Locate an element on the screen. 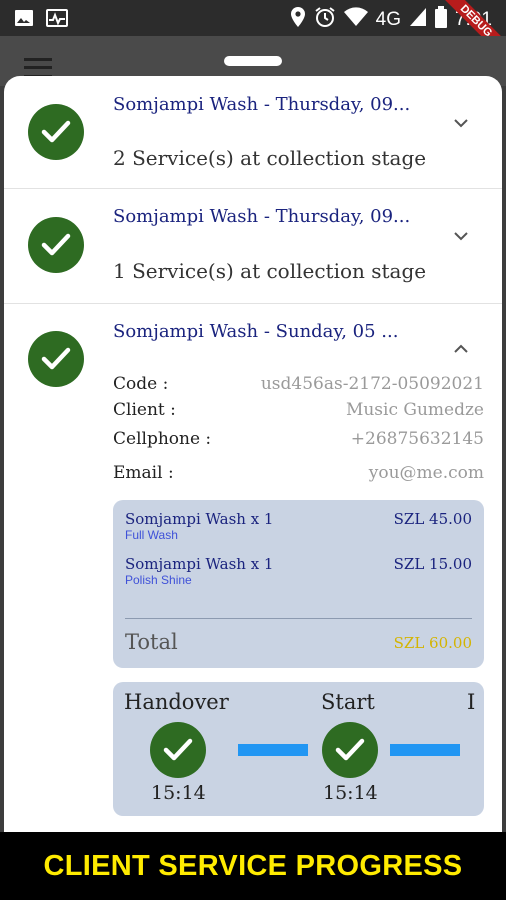 This screenshot has width=506, height=900. alarm-icon is located at coordinates (325, 20).